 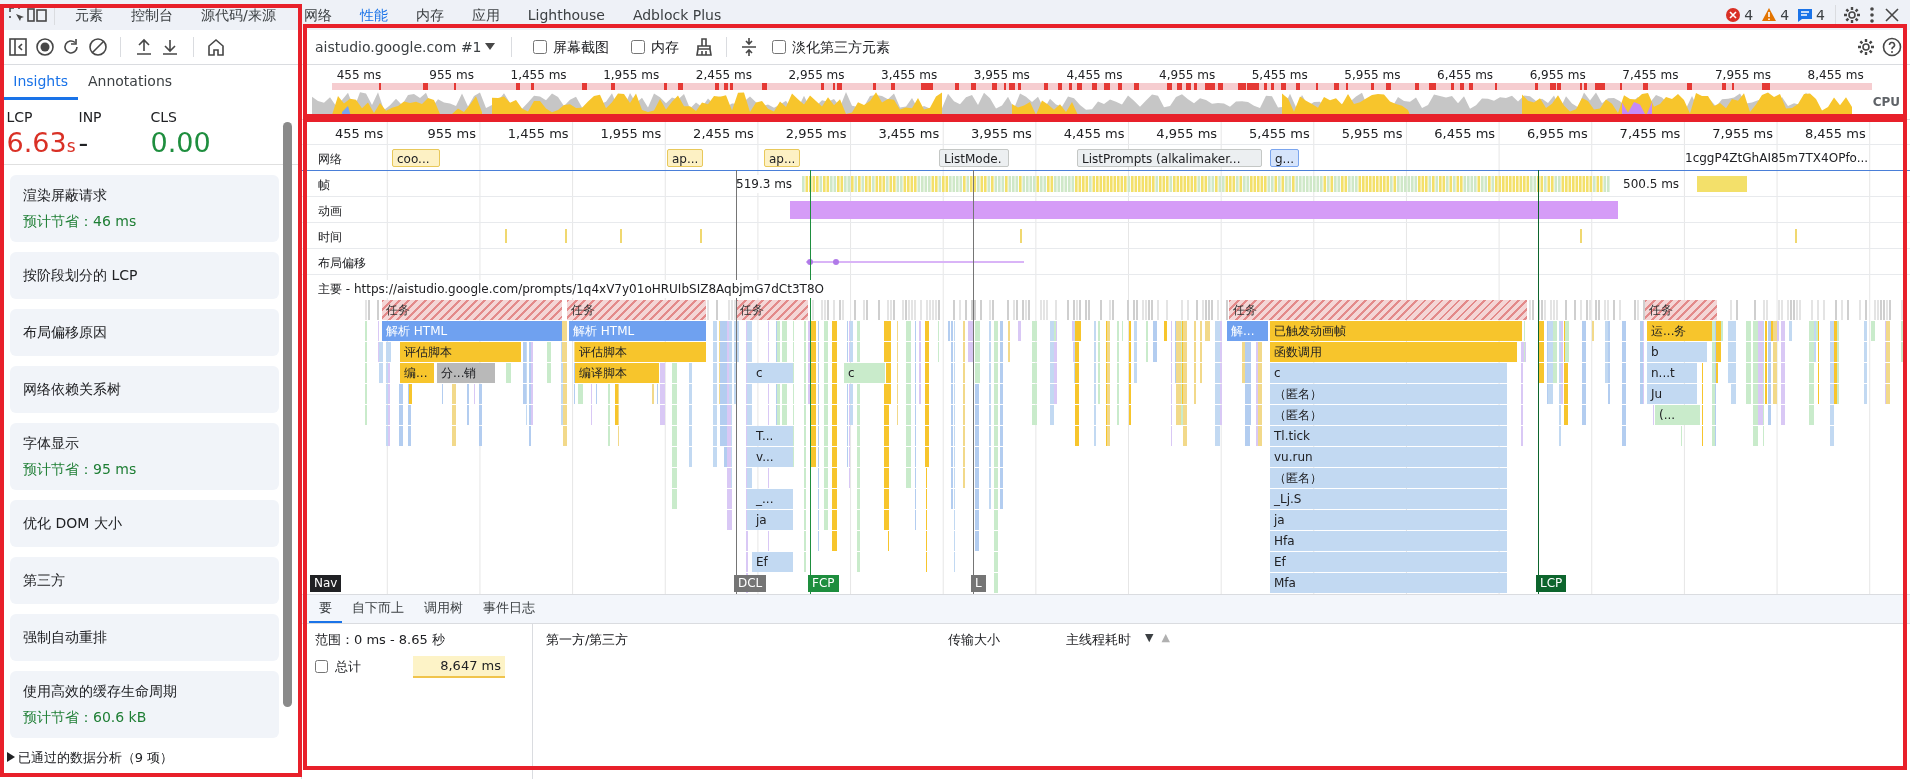 What do you see at coordinates (1388, 541) in the screenshot?
I see `flame-entry: Hfa` at bounding box center [1388, 541].